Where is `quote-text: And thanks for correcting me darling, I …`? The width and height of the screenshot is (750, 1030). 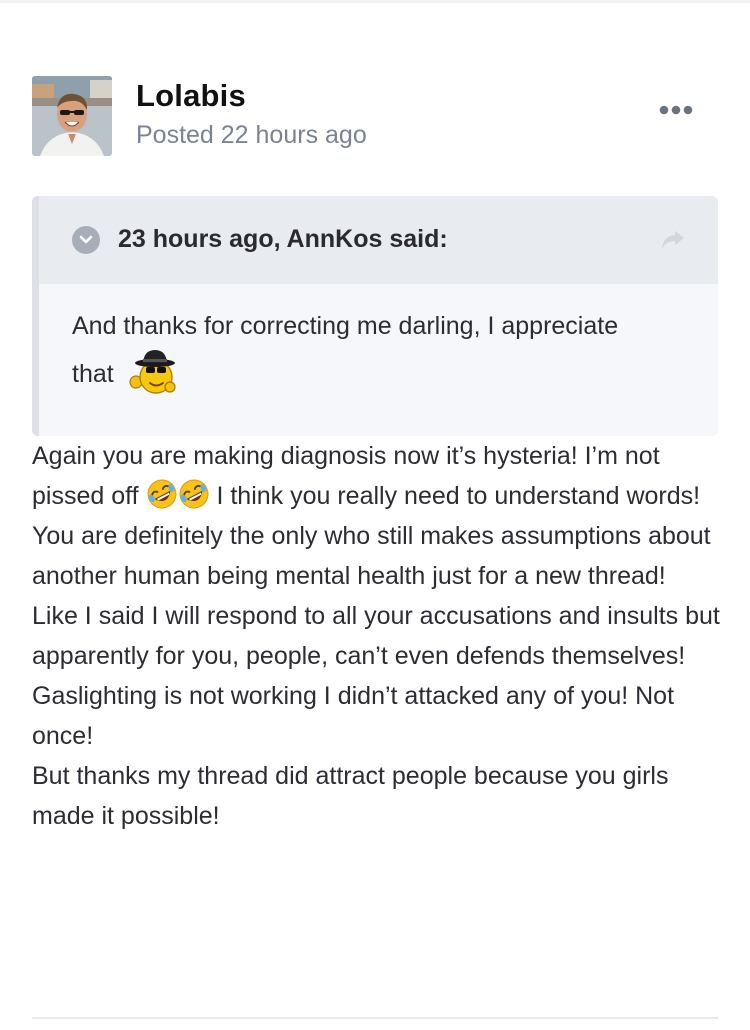 quote-text: And thanks for correcting me darling, I … is located at coordinates (382, 351).